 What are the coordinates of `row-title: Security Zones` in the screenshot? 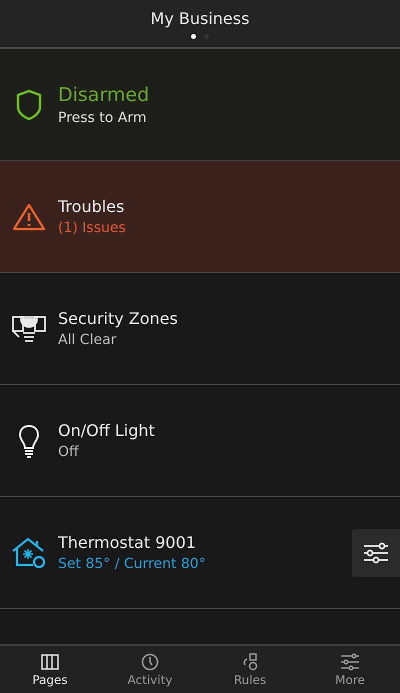 It's located at (118, 318).